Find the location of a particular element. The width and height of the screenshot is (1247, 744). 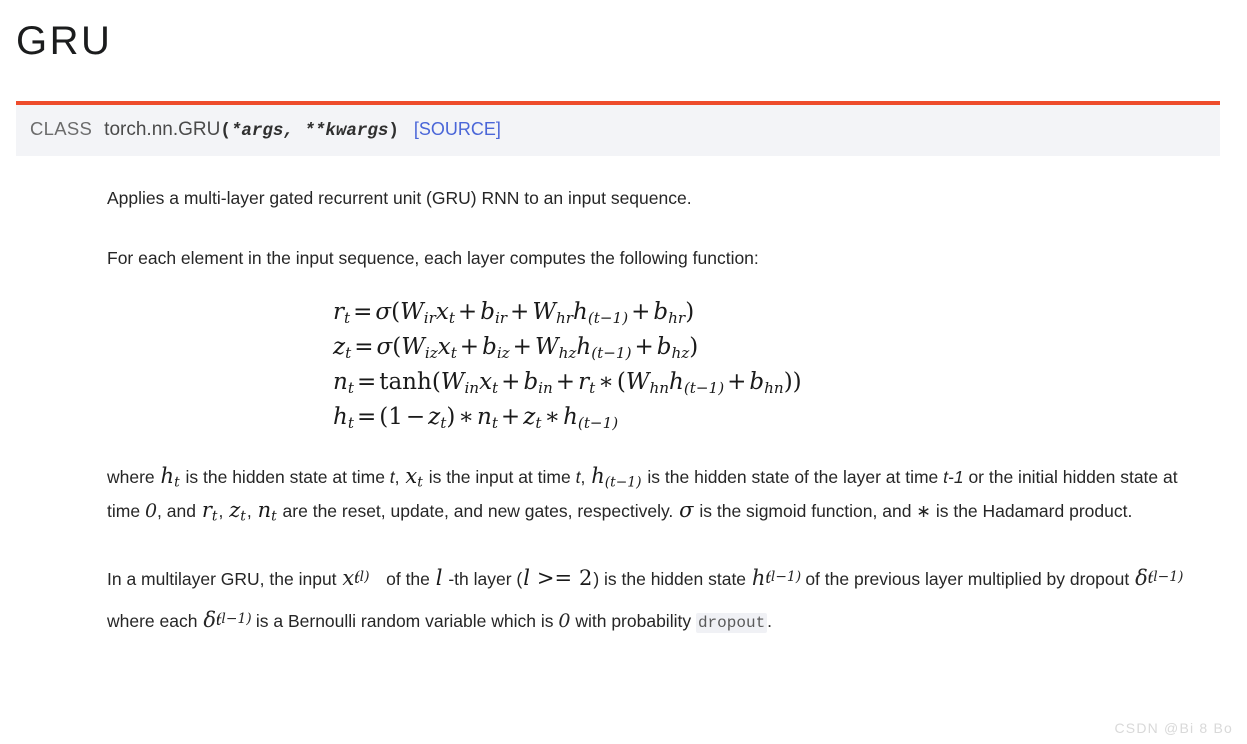

multi-seg-3: -th layer ( is located at coordinates (483, 578).